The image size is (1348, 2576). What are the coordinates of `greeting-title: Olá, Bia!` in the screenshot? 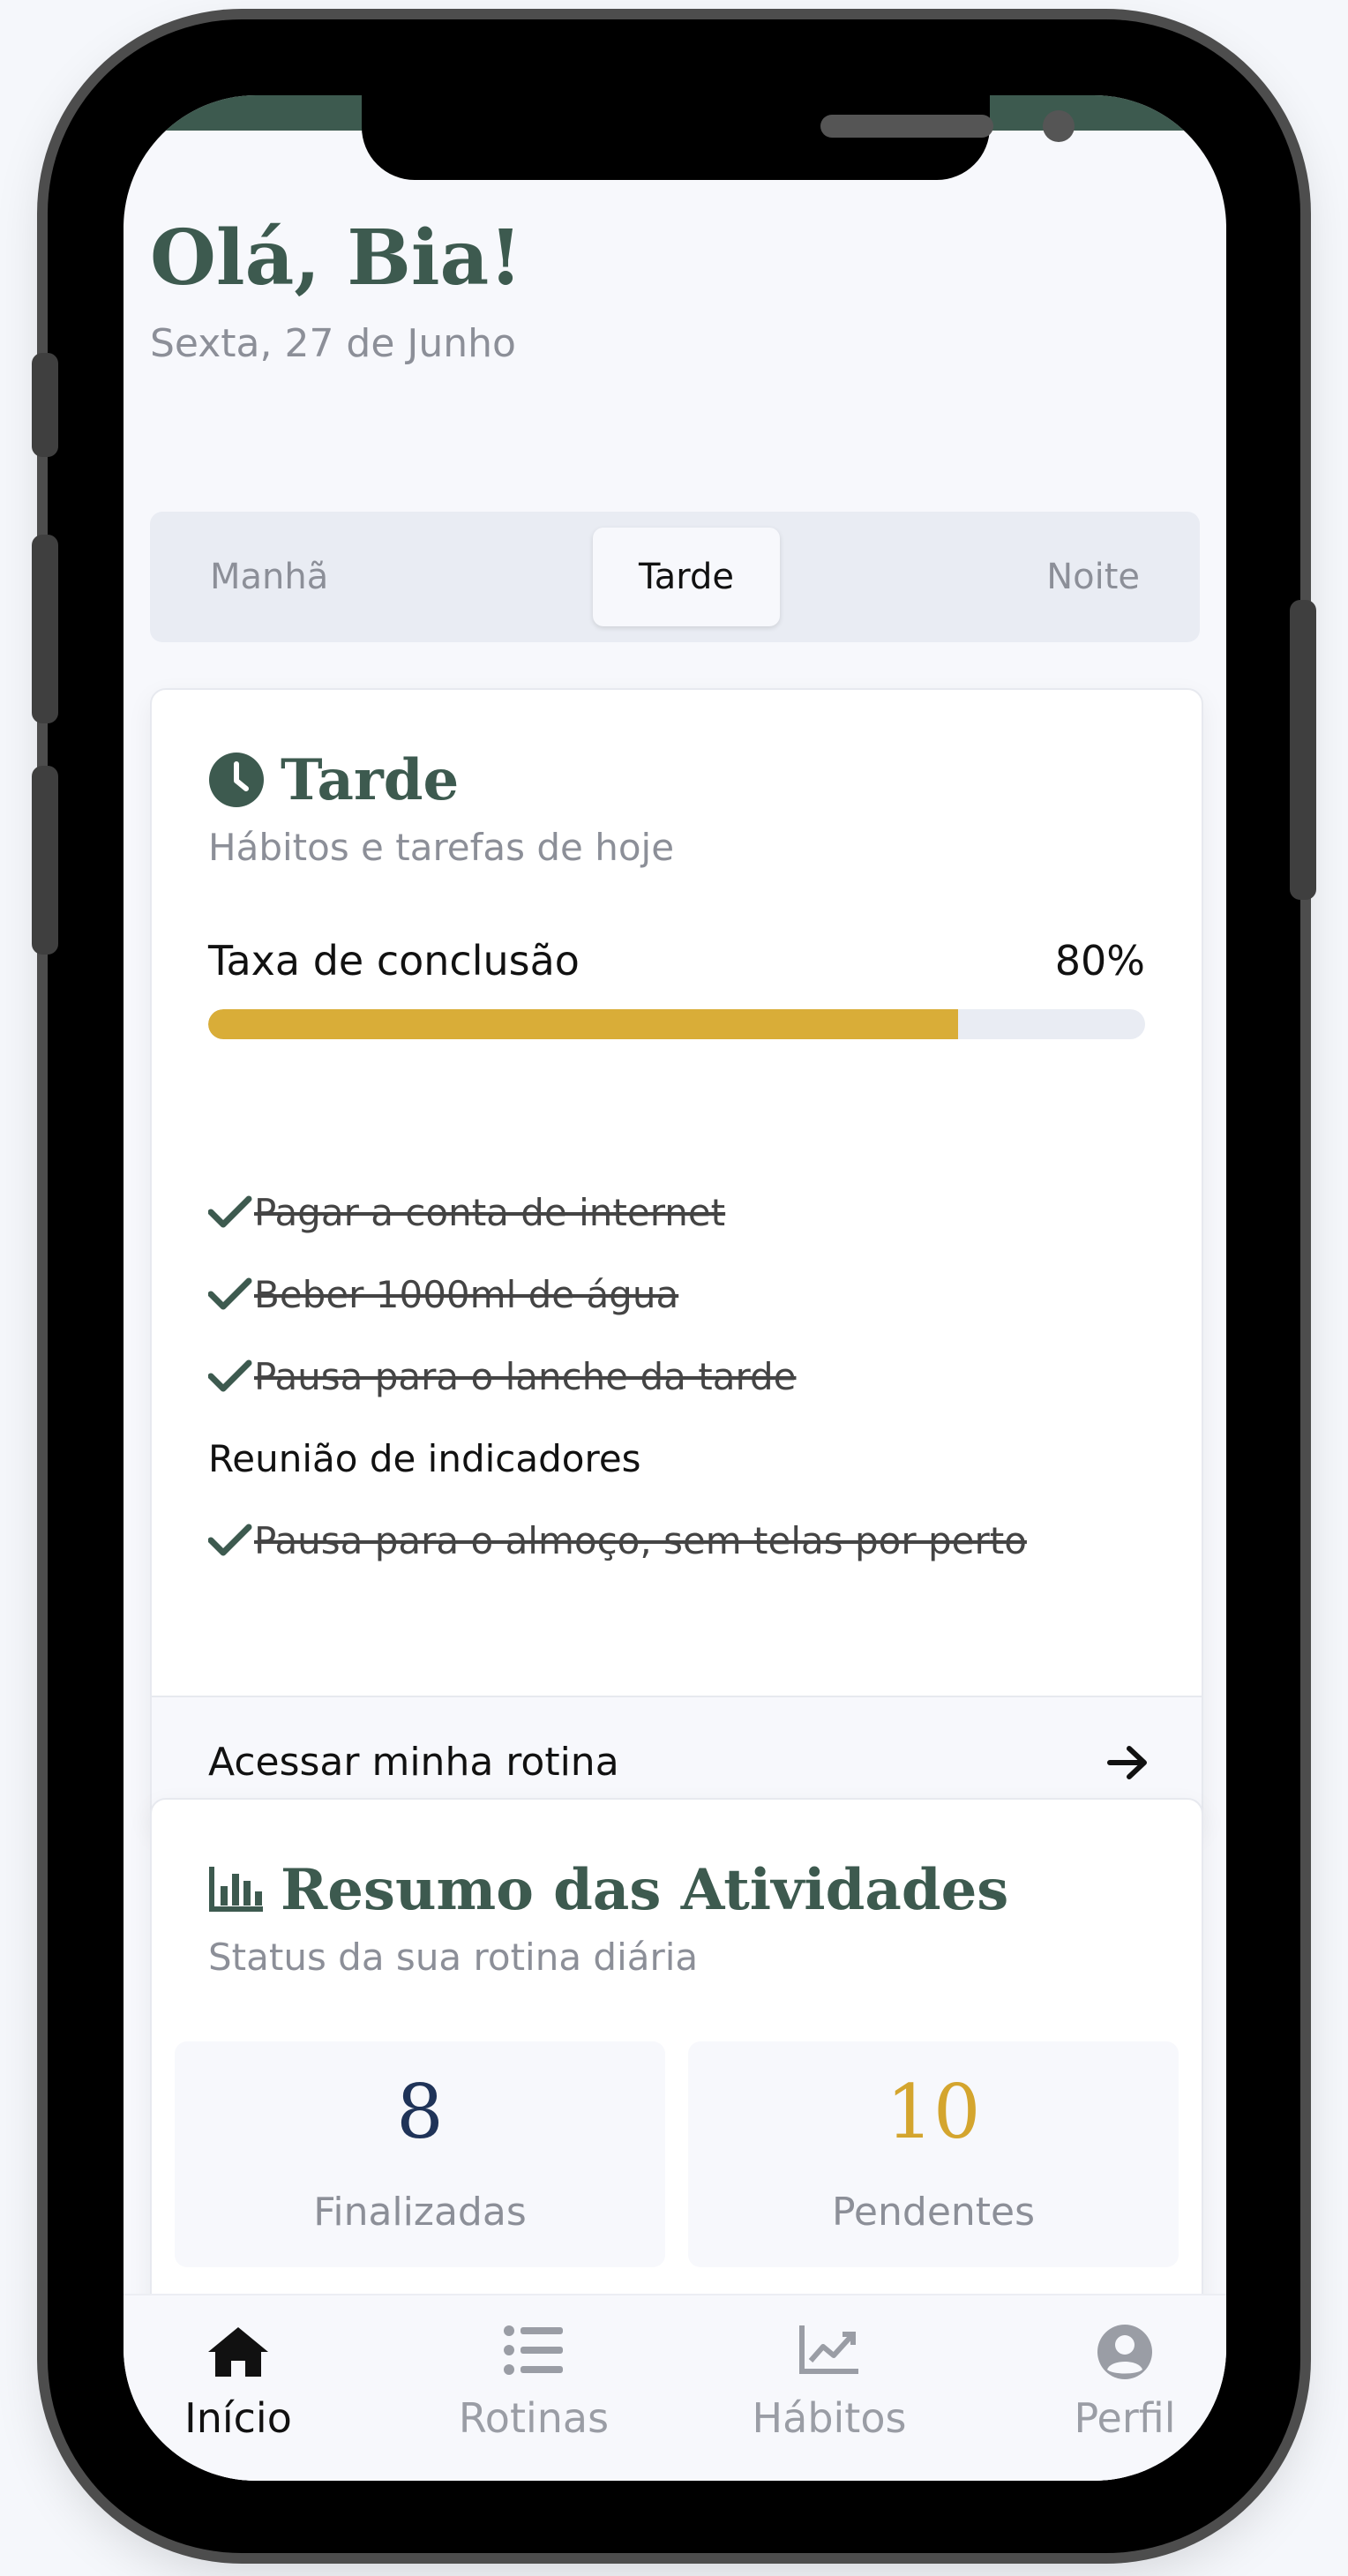 It's located at (336, 258).